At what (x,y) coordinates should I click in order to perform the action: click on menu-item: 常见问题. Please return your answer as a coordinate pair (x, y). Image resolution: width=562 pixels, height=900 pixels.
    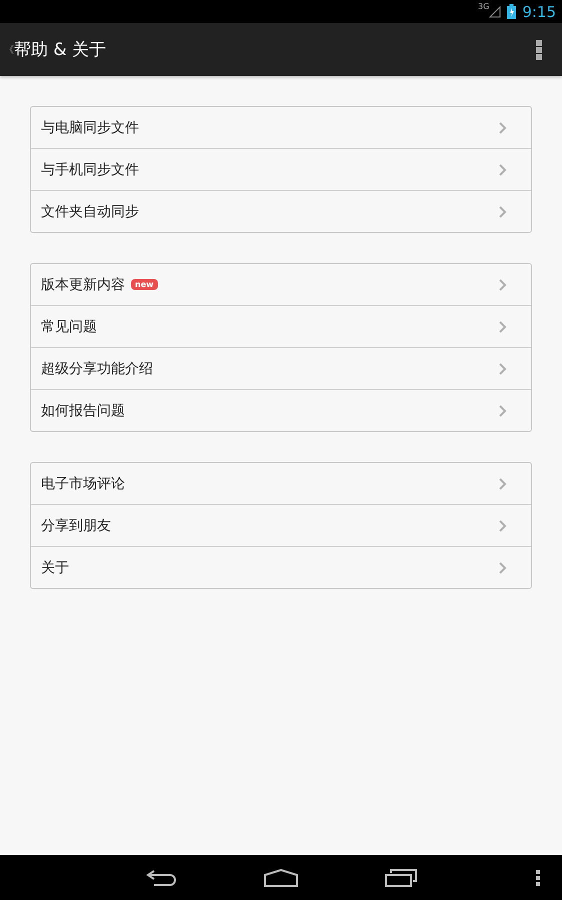
    Looking at the image, I should click on (281, 326).